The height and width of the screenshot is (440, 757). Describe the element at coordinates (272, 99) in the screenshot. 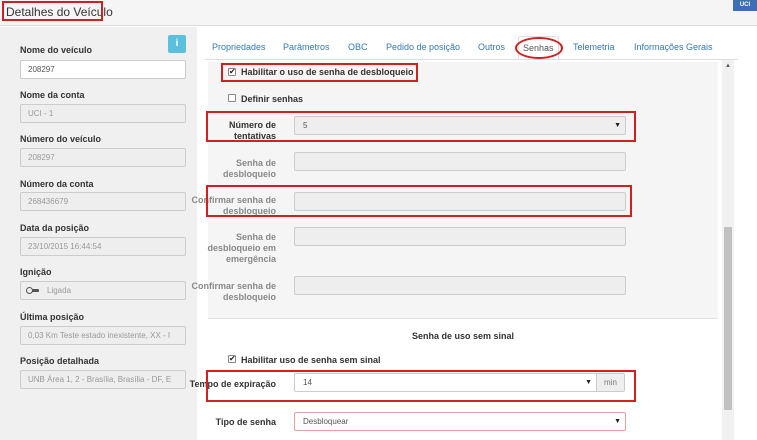

I see `define-passwords-label: Definir senhas` at that location.